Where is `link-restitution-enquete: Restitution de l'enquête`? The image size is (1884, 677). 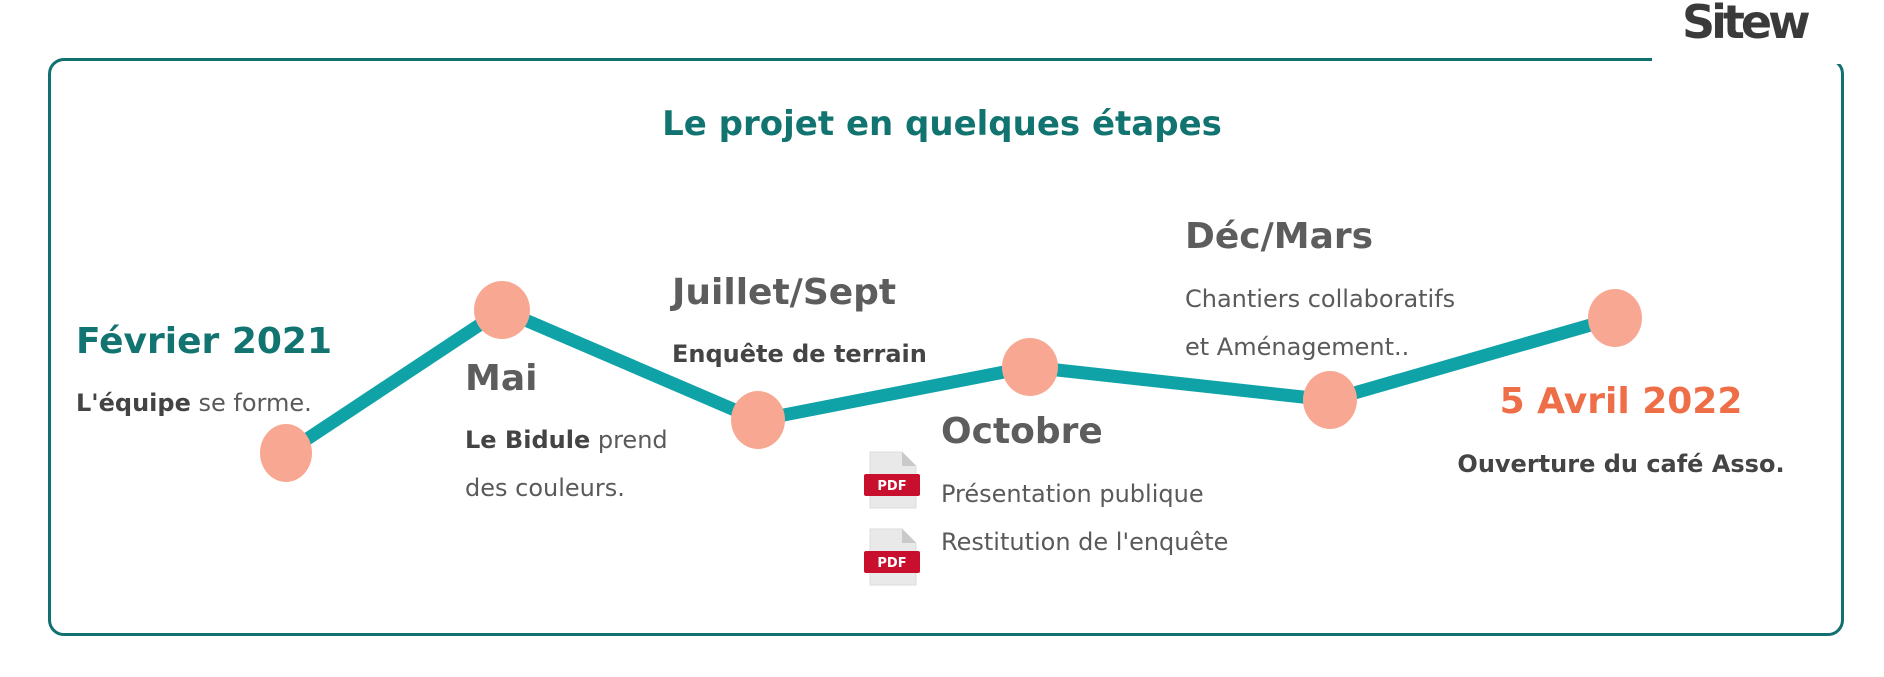 link-restitution-enquete: Restitution de l'enquête is located at coordinates (1084, 542).